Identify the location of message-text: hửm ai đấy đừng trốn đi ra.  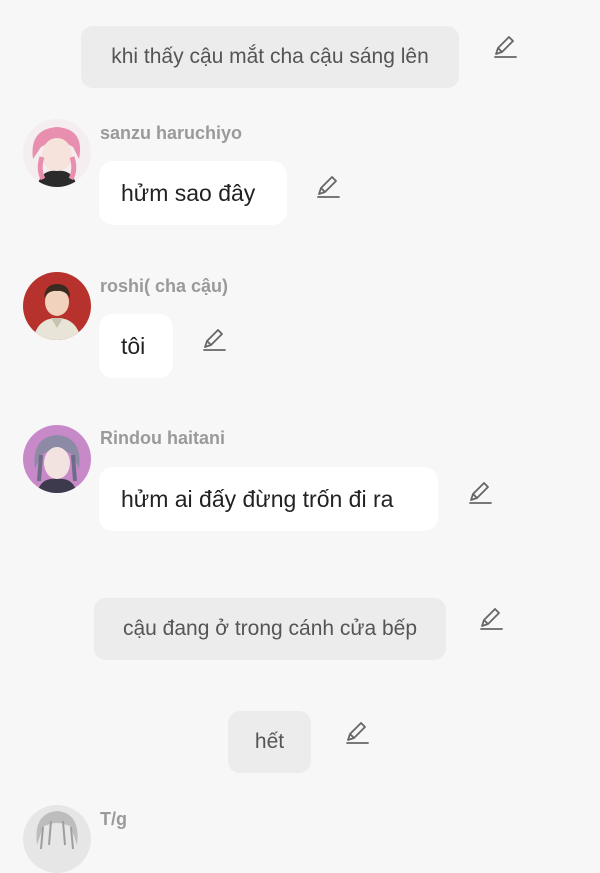
(257, 498).